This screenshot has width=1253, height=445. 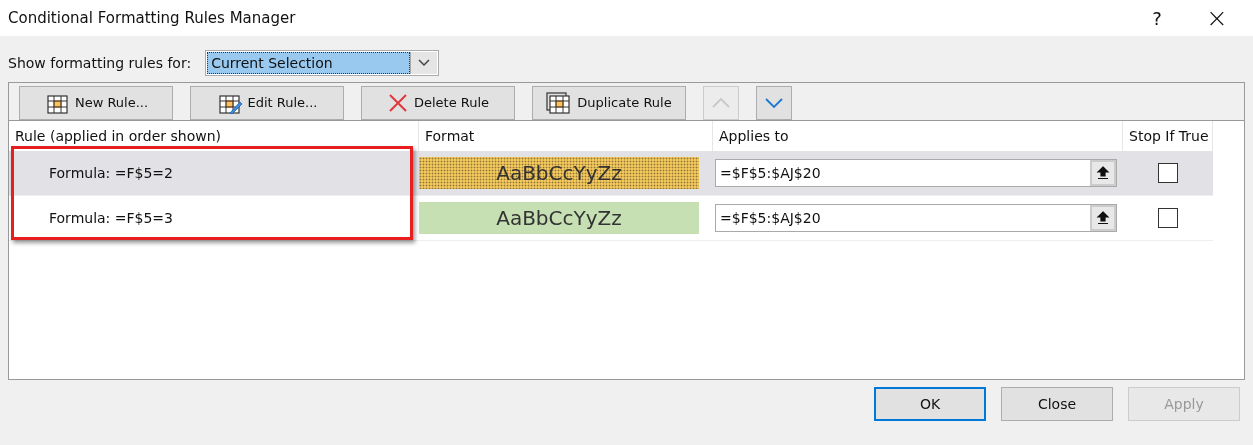 What do you see at coordinates (111, 218) in the screenshot?
I see `rule-formula: Formula: =F$5=3` at bounding box center [111, 218].